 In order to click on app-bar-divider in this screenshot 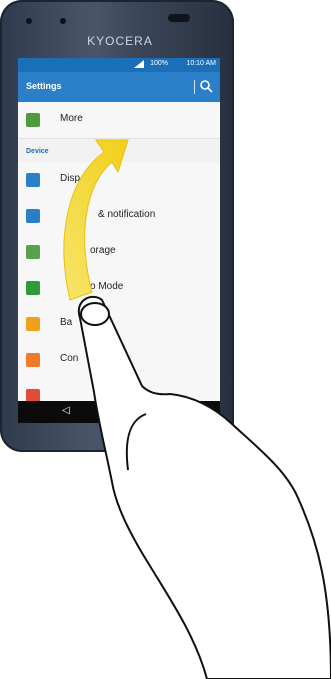, I will do `click(194, 87)`.